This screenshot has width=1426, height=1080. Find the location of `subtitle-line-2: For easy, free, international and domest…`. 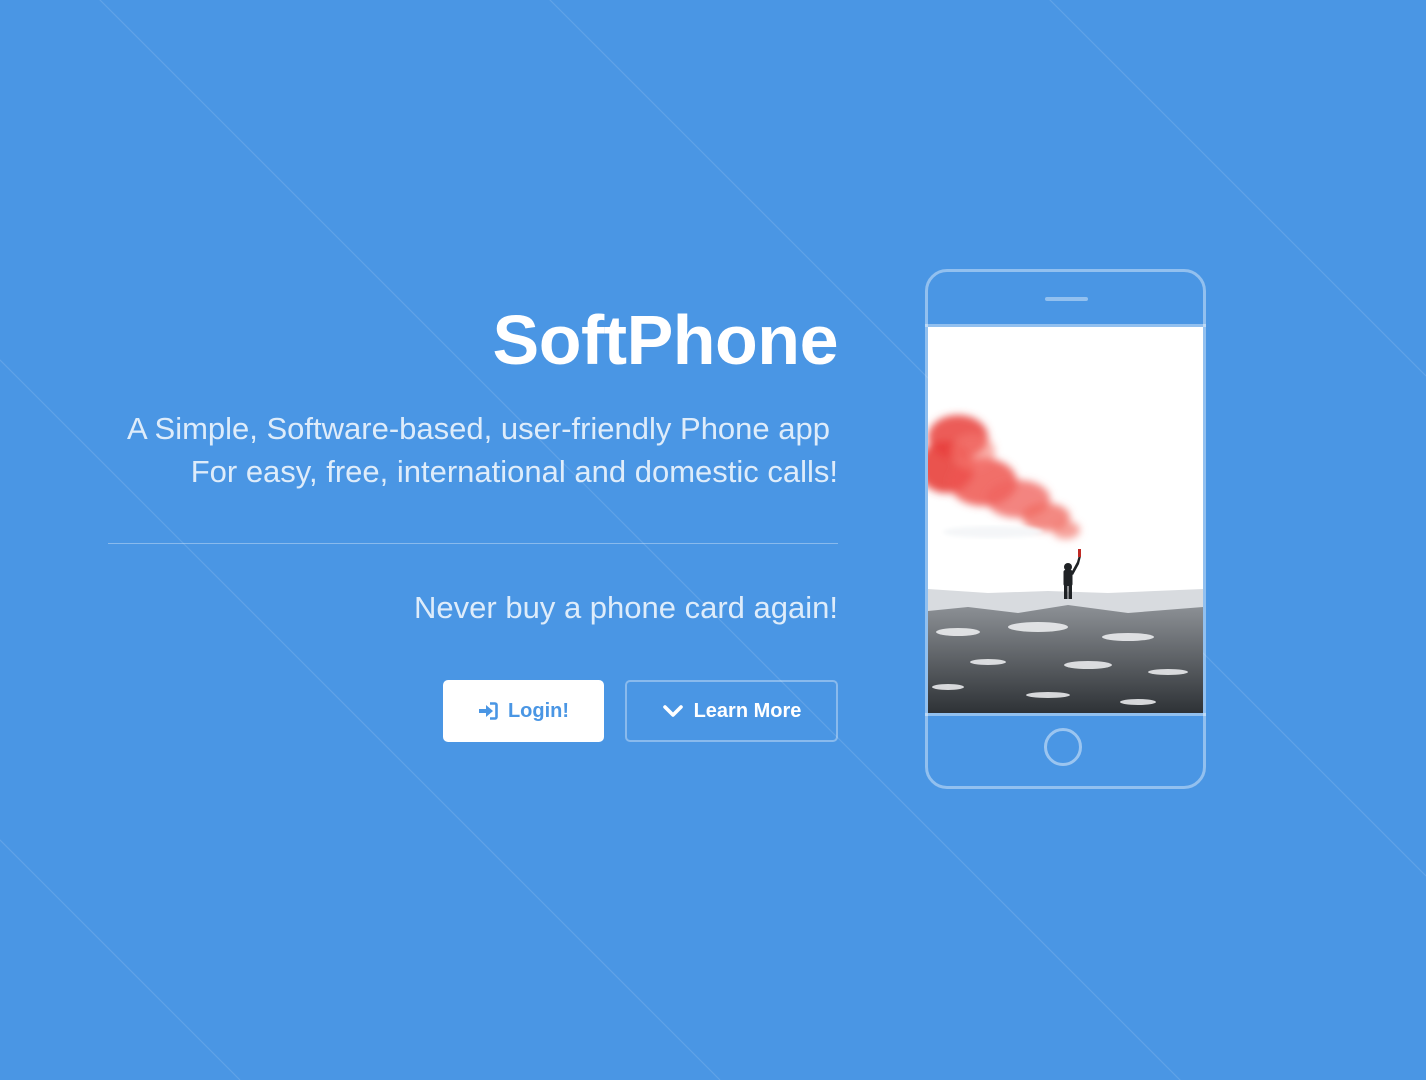

subtitle-line-2: For easy, free, international and domest… is located at coordinates (514, 471).